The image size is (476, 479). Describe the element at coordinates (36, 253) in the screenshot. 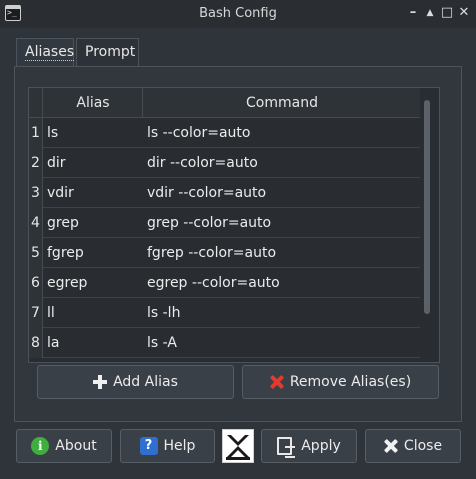

I see `row-number: 5` at that location.